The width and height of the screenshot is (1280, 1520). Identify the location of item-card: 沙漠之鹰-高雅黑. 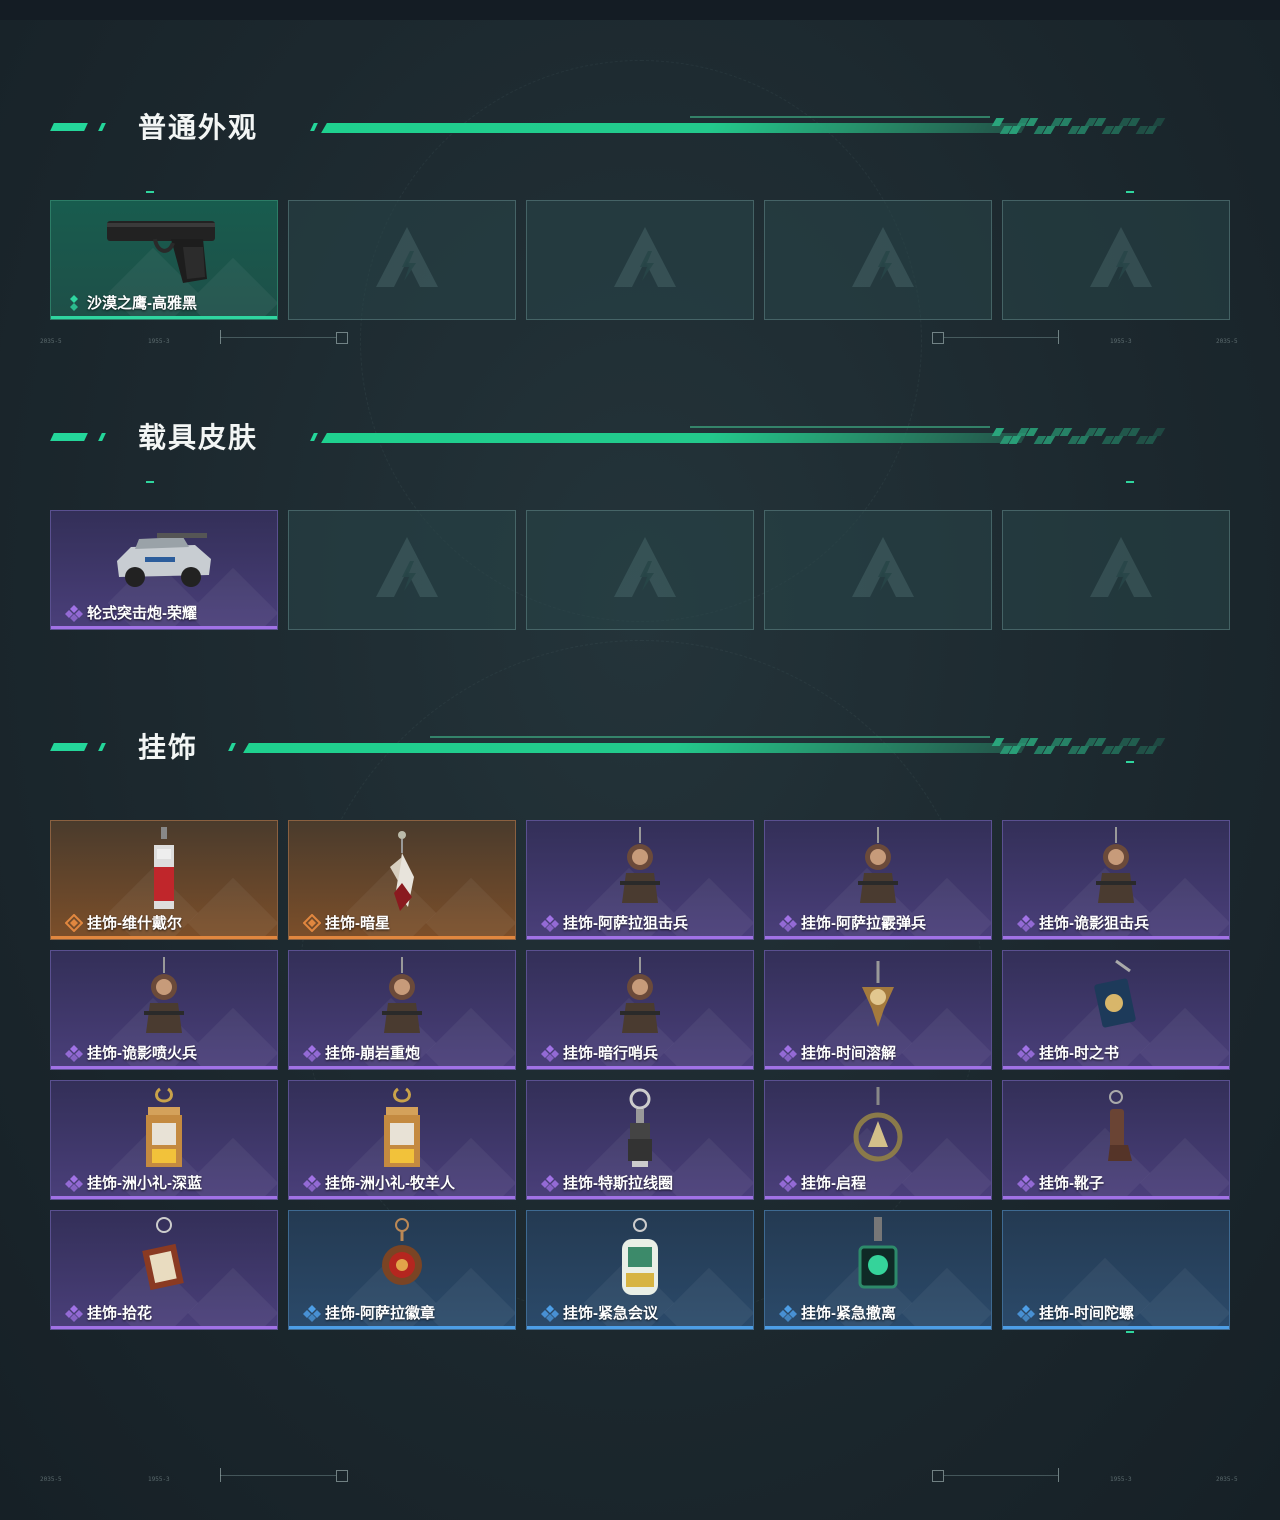
(164, 260).